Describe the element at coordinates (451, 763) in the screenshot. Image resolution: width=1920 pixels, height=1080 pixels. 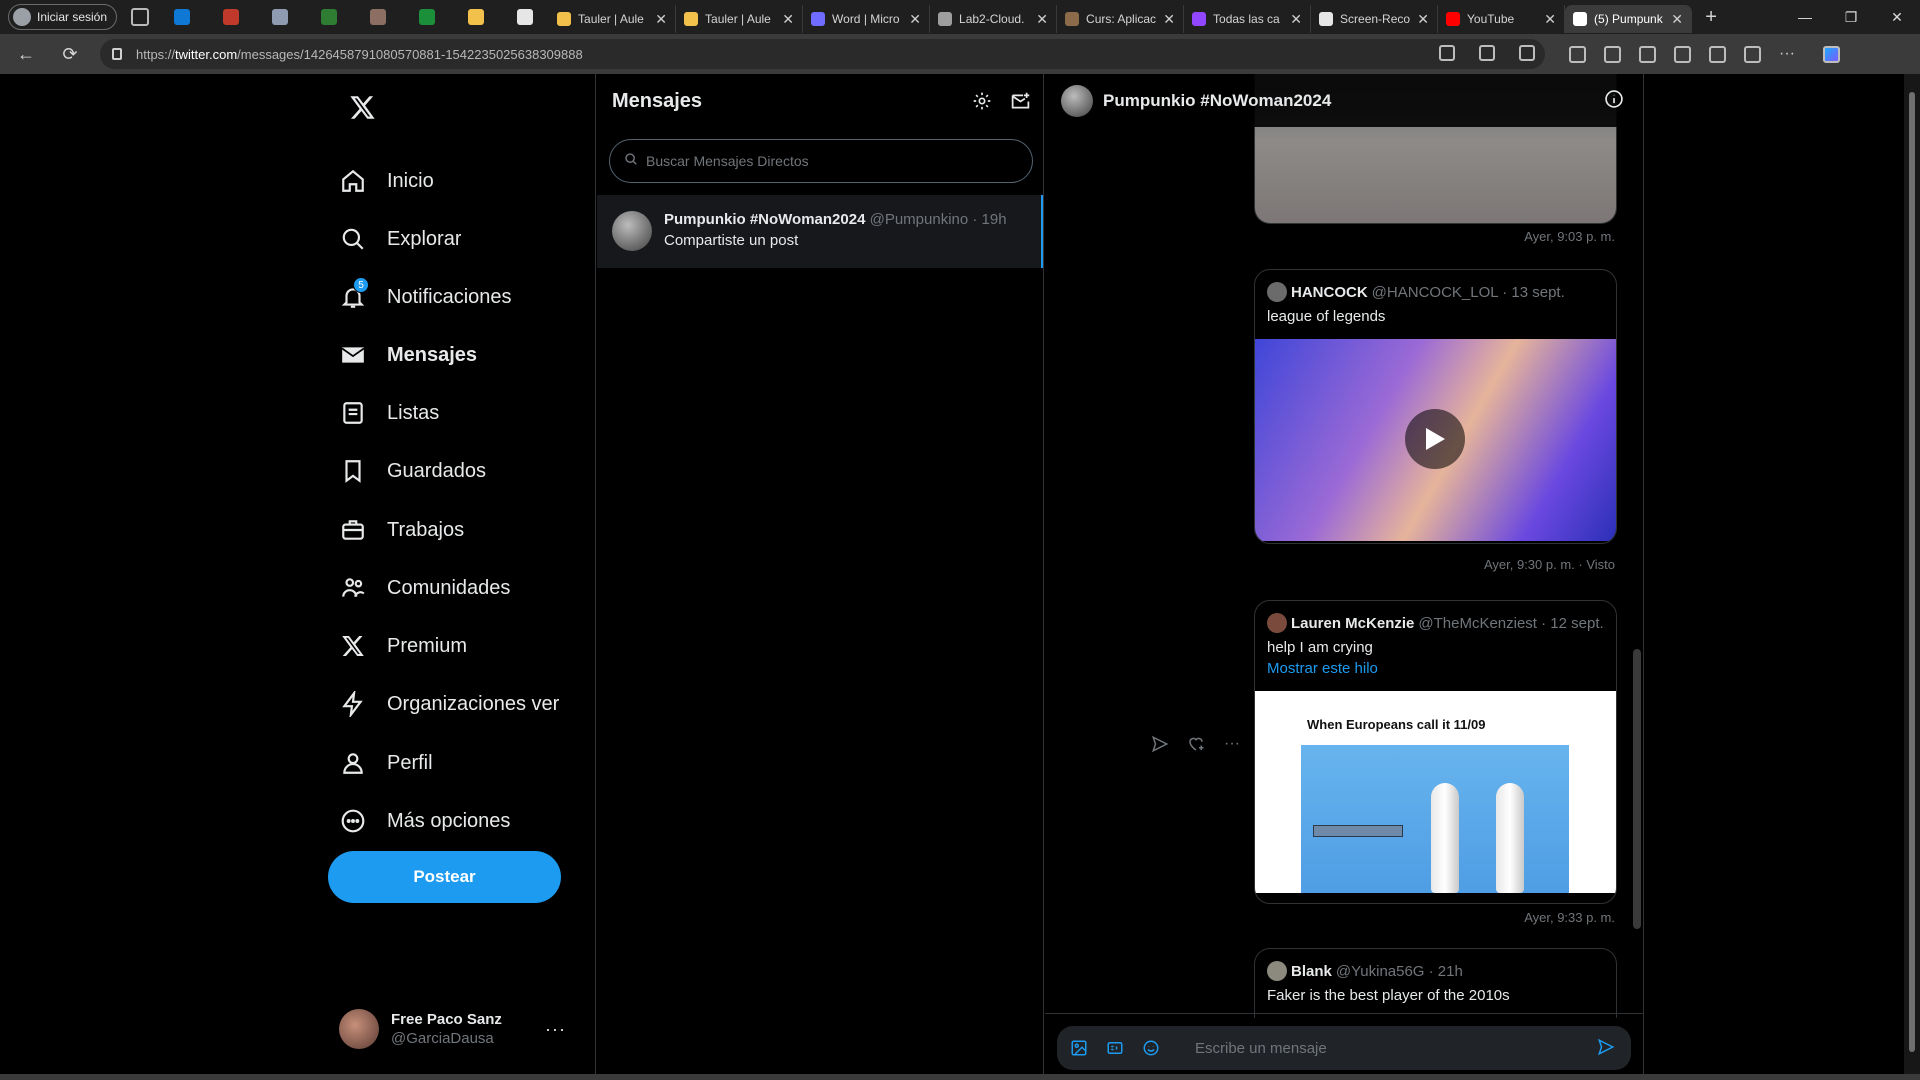
I see `nav-item-perfil: Perfil` at that location.